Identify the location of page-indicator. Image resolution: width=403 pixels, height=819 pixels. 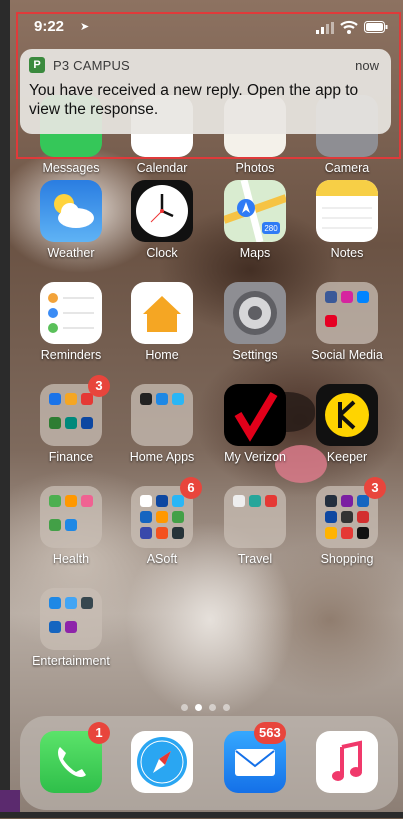
(211, 708).